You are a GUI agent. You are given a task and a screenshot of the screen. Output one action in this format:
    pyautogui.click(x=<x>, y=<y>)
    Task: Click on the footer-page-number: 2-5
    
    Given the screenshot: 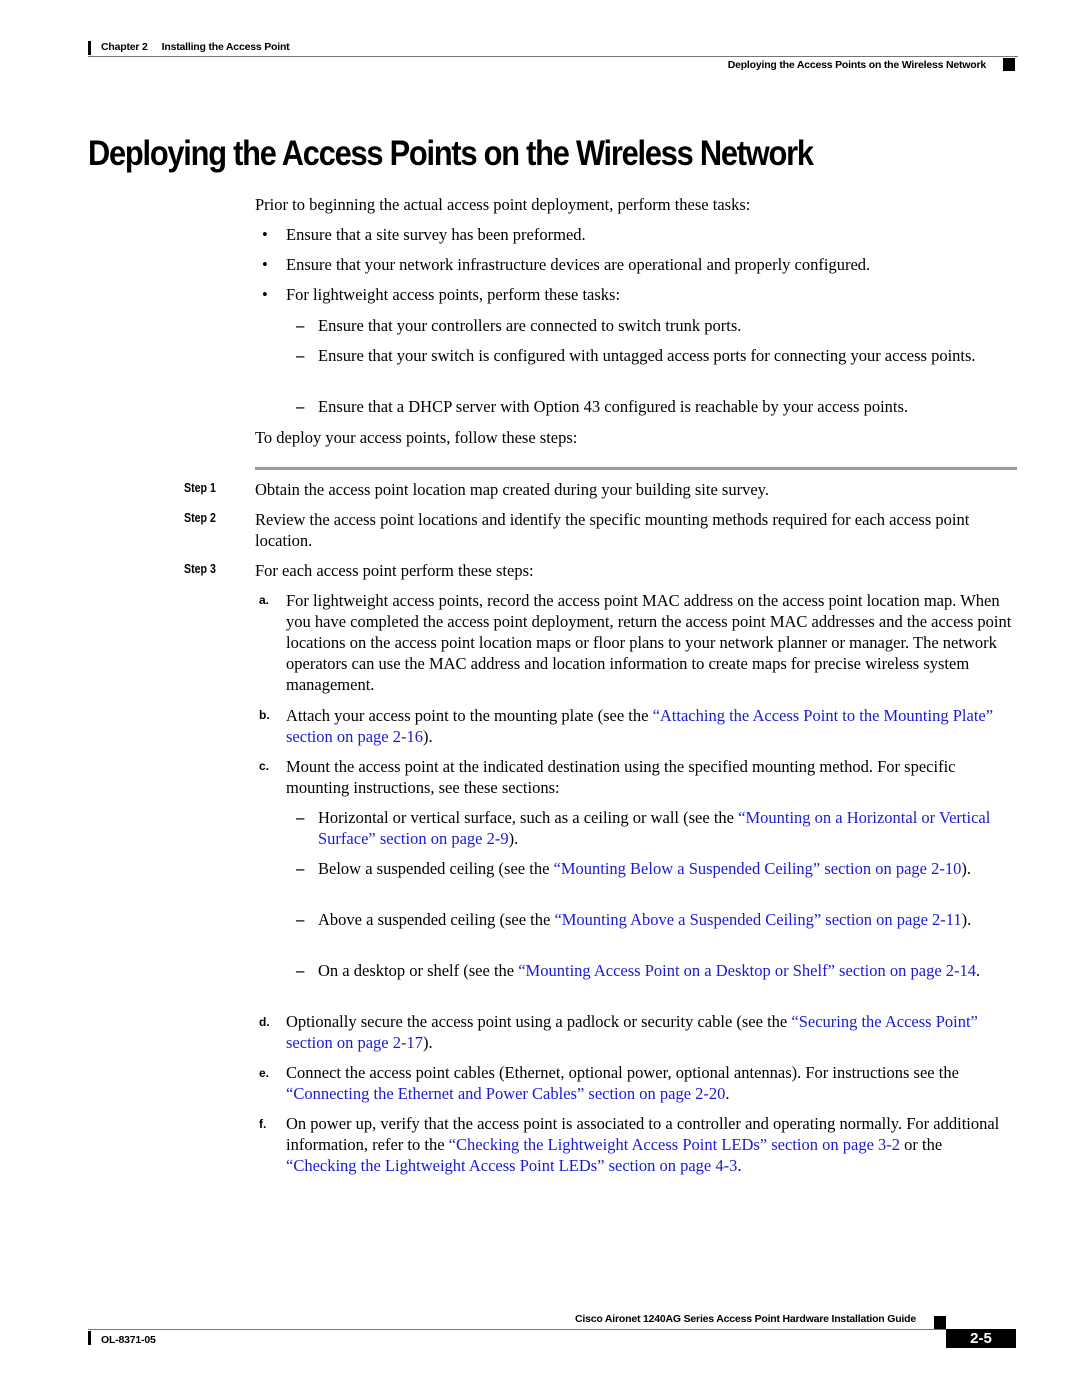 What is the action you would take?
    pyautogui.click(x=981, y=1338)
    